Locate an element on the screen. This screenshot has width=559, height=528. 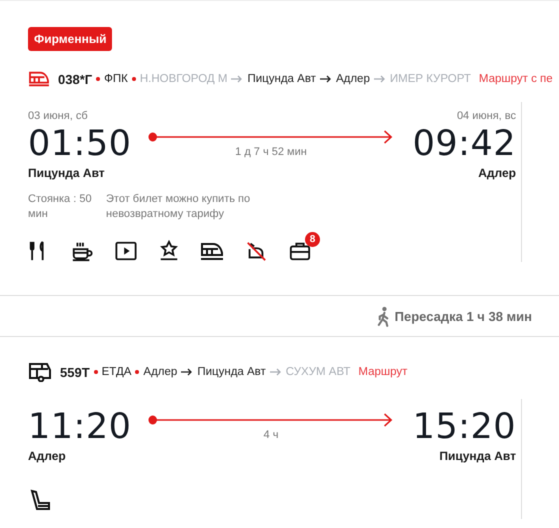
departure-time: 11:20 is located at coordinates (80, 427).